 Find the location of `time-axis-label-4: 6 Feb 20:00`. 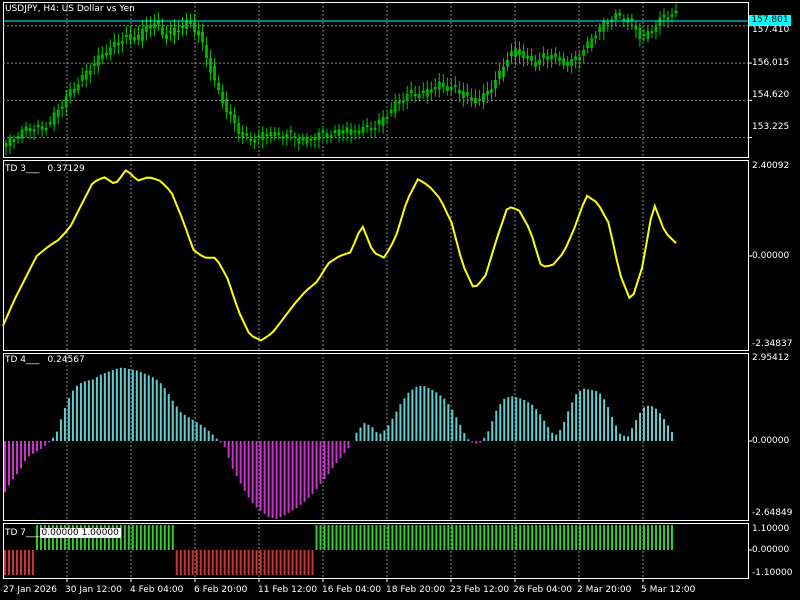

time-axis-label-4: 6 Feb 20:00 is located at coordinates (221, 590).